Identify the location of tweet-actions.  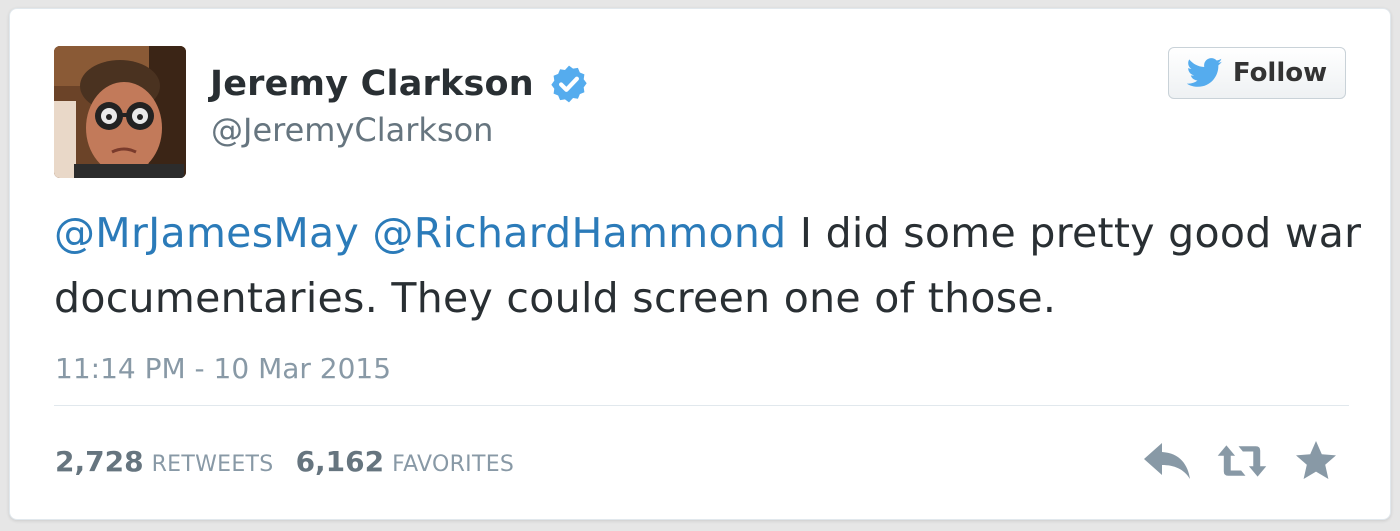
(1231, 461).